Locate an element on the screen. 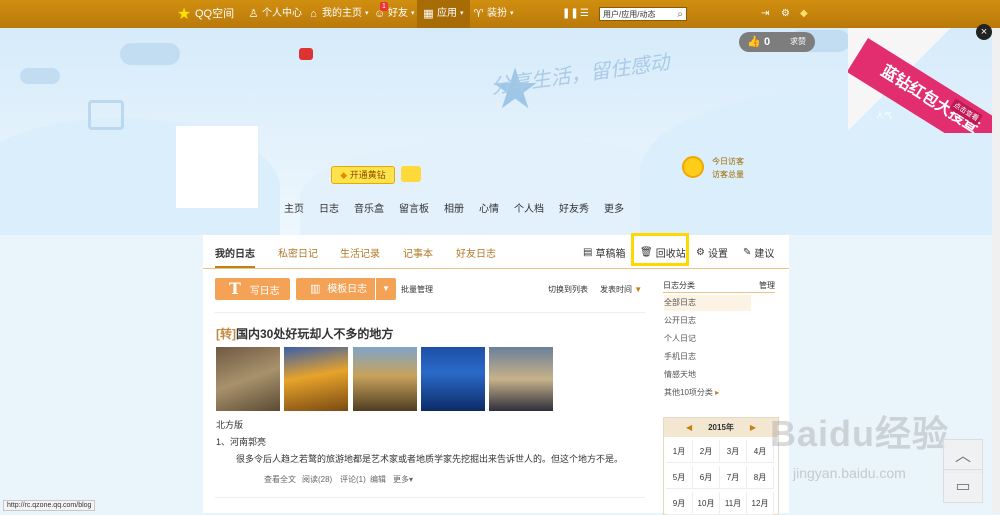 This screenshot has width=1000, height=515. read-count: 阅读(28) is located at coordinates (317, 479).